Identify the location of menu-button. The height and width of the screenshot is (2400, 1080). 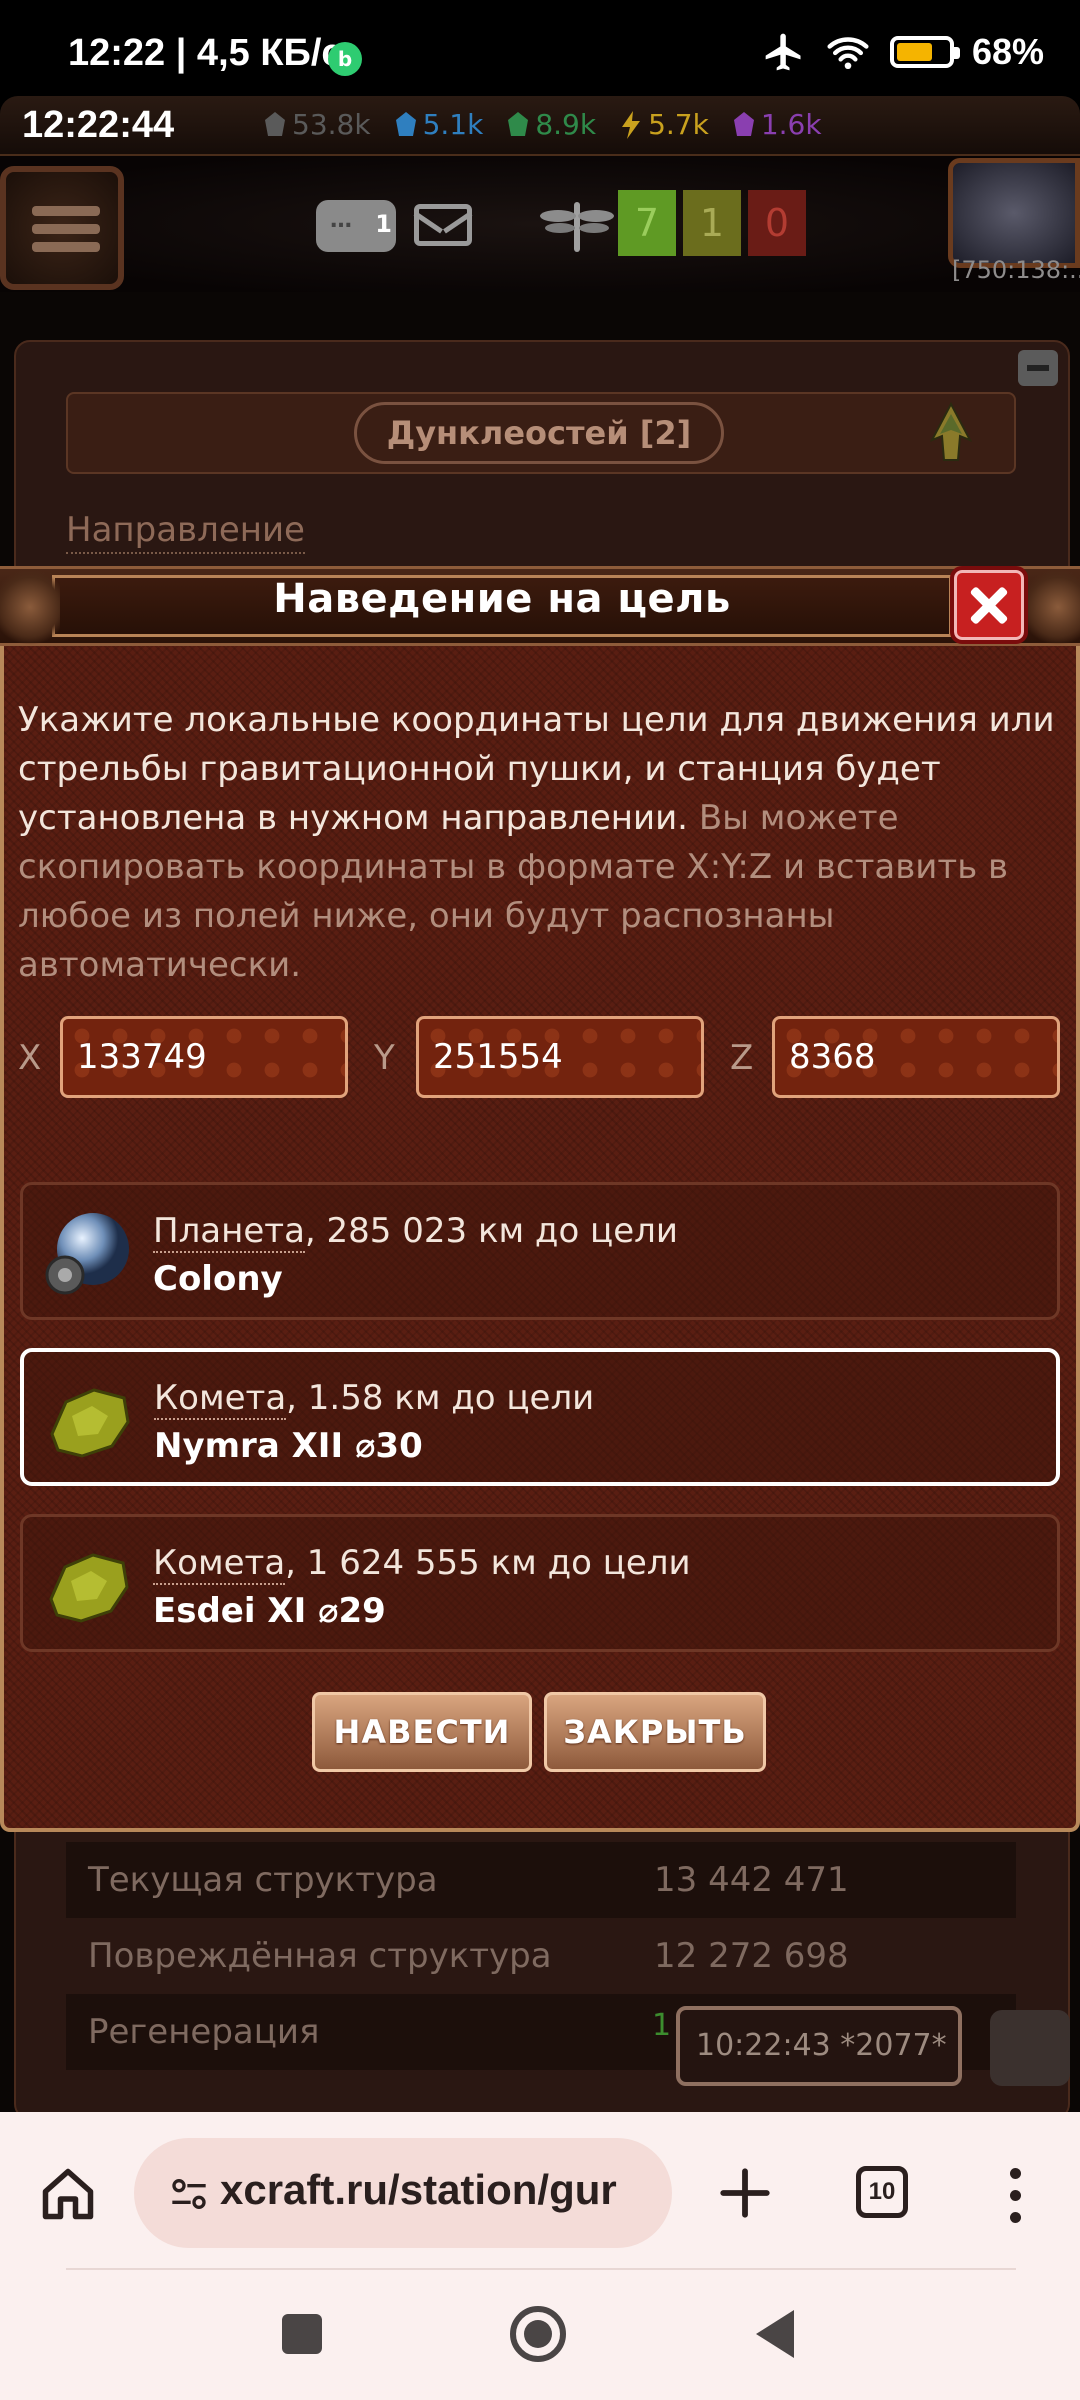
(62, 228).